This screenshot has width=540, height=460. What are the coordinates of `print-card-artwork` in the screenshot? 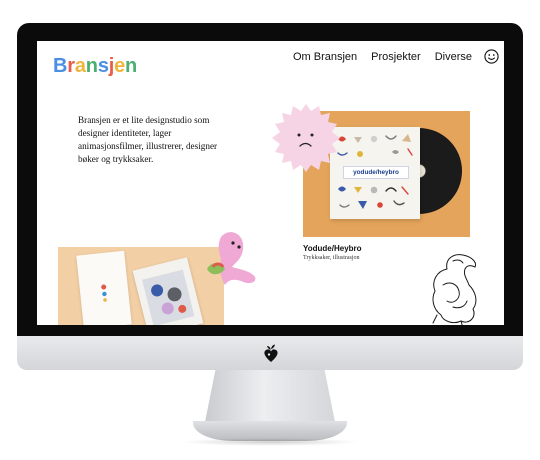 It's located at (168, 297).